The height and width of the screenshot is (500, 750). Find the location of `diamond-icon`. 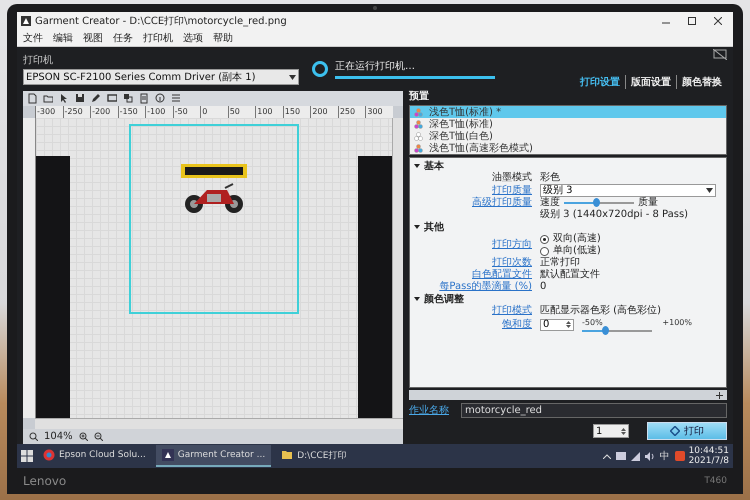

diamond-icon is located at coordinates (675, 431).